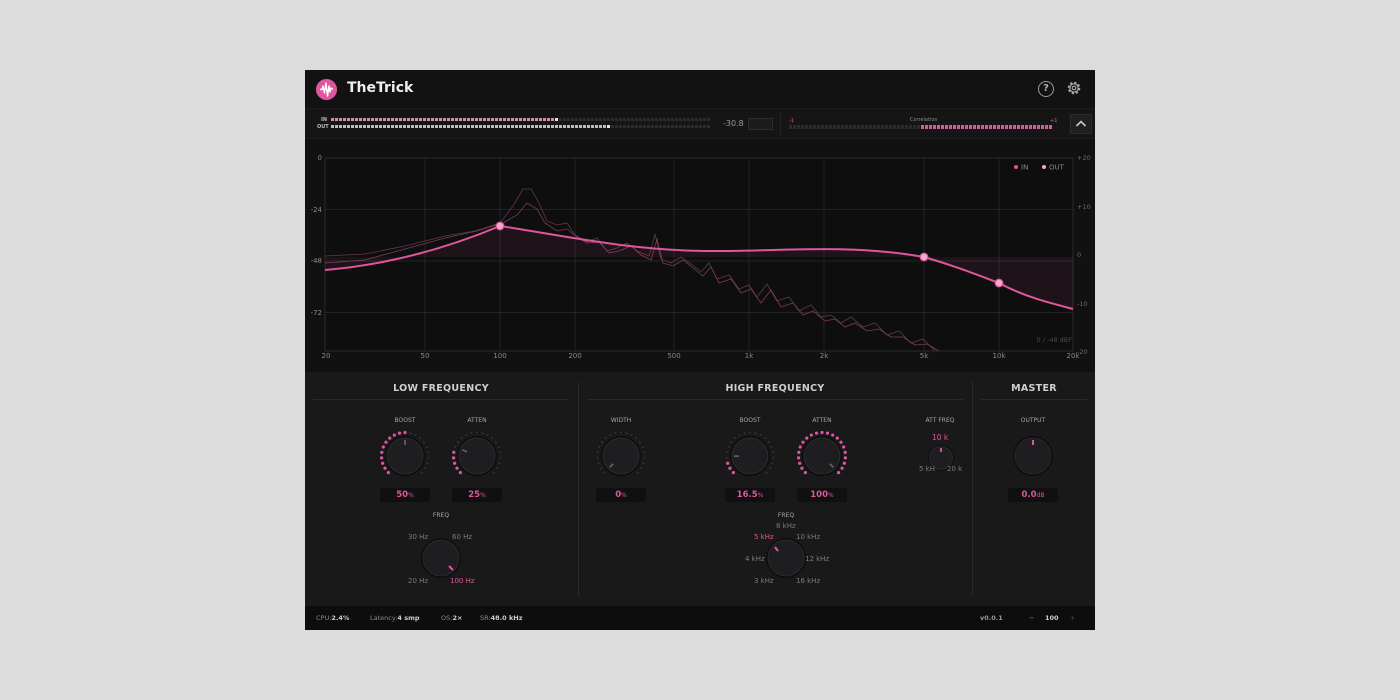  What do you see at coordinates (760, 124) in the screenshot?
I see `peak-reset-button` at bounding box center [760, 124].